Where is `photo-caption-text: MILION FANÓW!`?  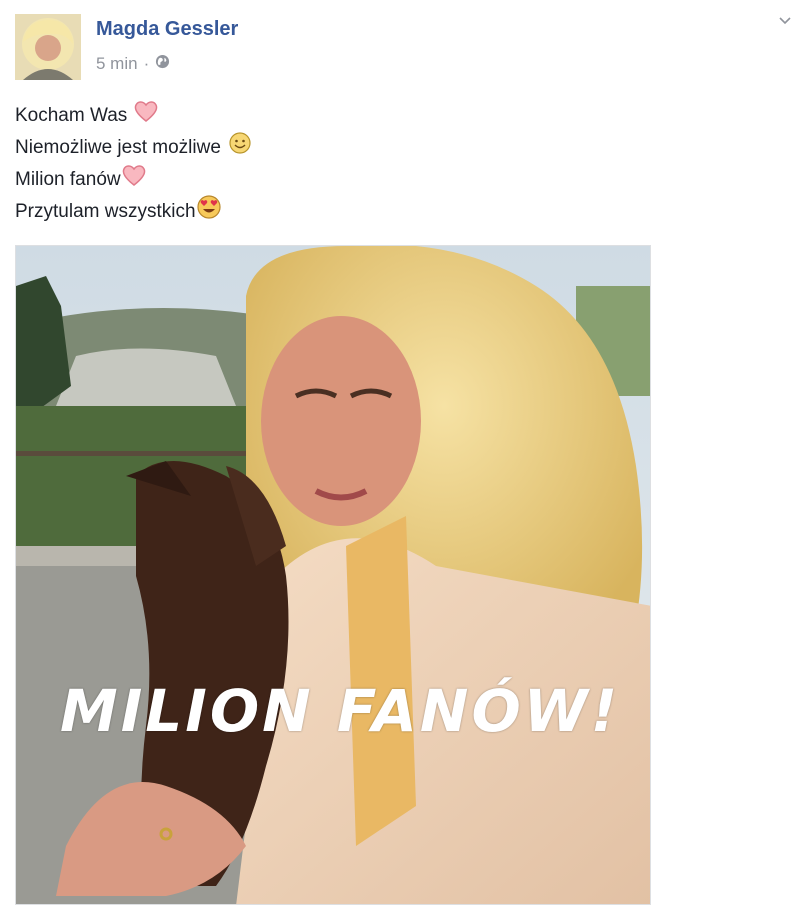 photo-caption-text: MILION FANÓW! is located at coordinates (340, 711).